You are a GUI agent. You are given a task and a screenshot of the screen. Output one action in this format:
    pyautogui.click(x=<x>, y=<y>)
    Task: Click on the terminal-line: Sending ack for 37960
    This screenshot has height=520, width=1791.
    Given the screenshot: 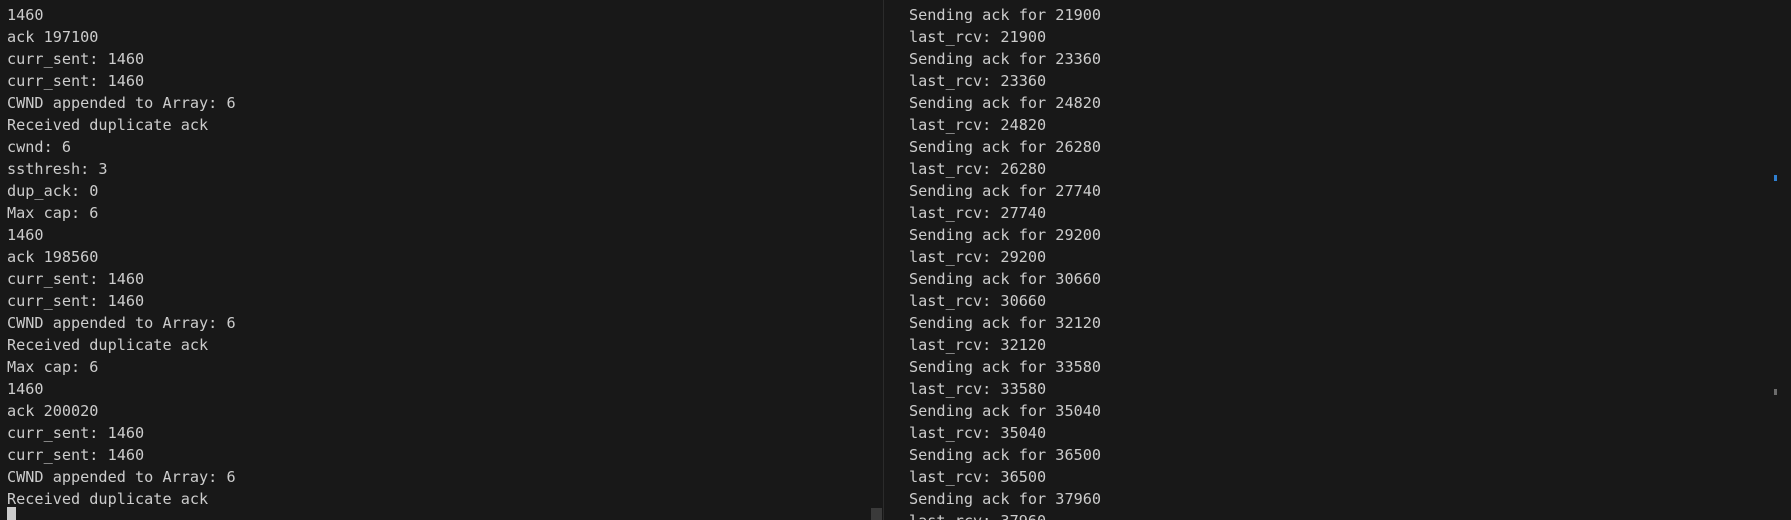 What is the action you would take?
    pyautogui.click(x=1005, y=499)
    